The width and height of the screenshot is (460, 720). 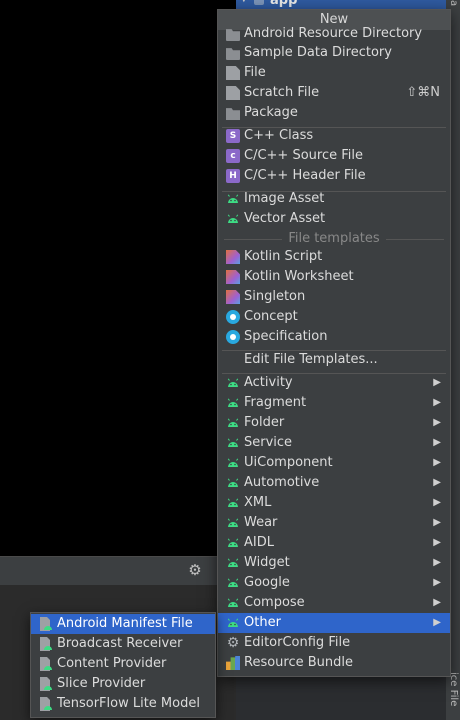 I want to click on menu-item-file: File, so click(x=334, y=73).